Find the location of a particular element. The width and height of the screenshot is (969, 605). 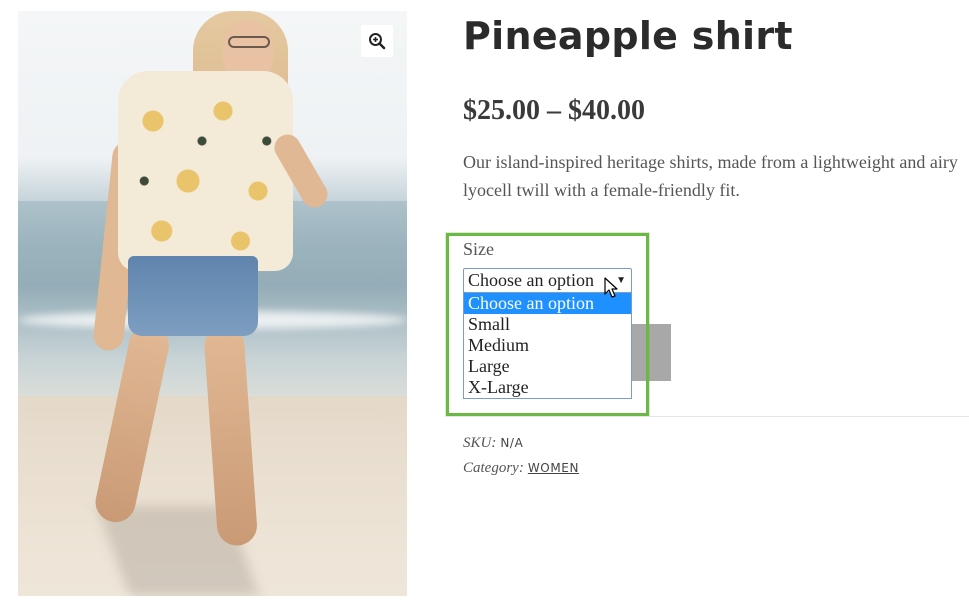

size-option-medium: Medium is located at coordinates (547, 345).